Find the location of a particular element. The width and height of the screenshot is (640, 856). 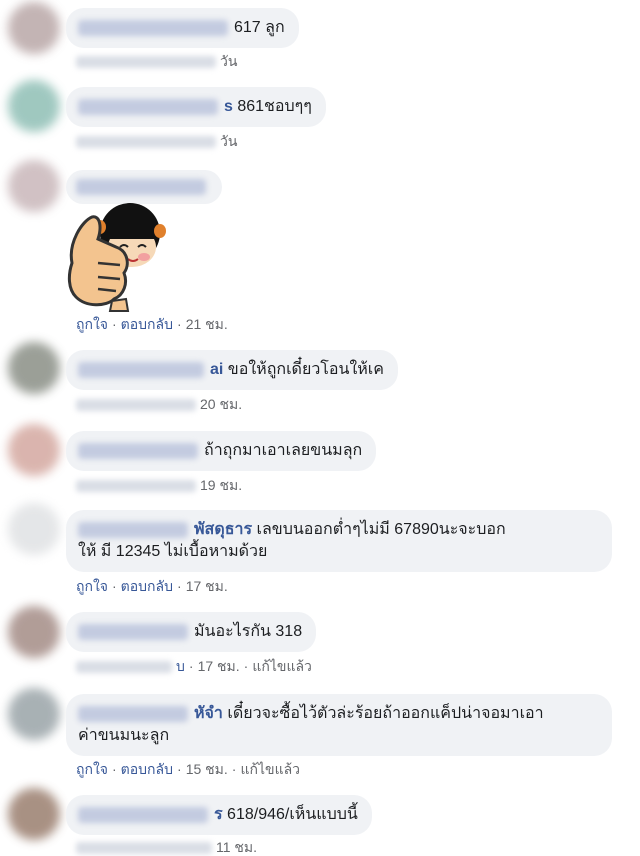

comment-bubble: มันอะไรกัน 318 is located at coordinates (191, 632).